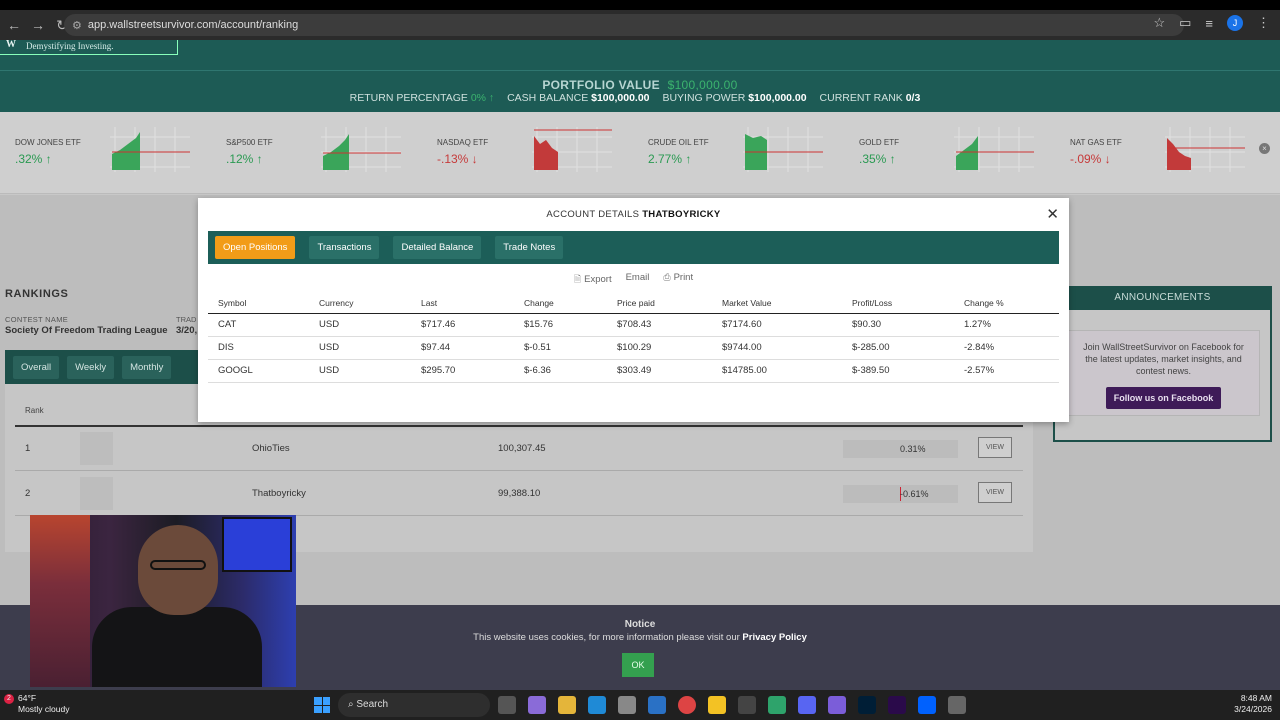 This screenshot has width=1280, height=720. I want to click on profile-avatar: J, so click(1235, 23).